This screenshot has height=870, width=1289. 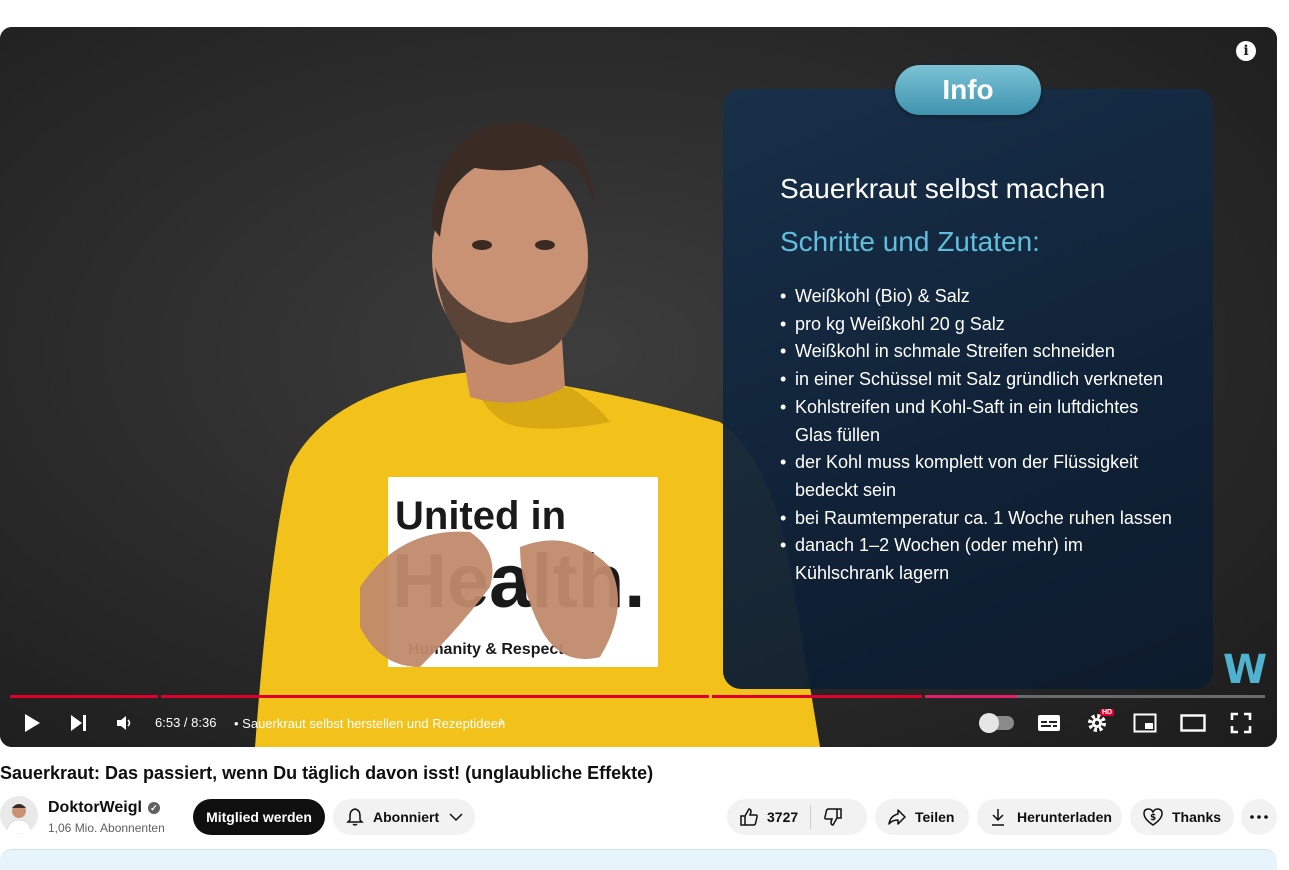 I want to click on thumbs-down-icon, so click(x=833, y=817).